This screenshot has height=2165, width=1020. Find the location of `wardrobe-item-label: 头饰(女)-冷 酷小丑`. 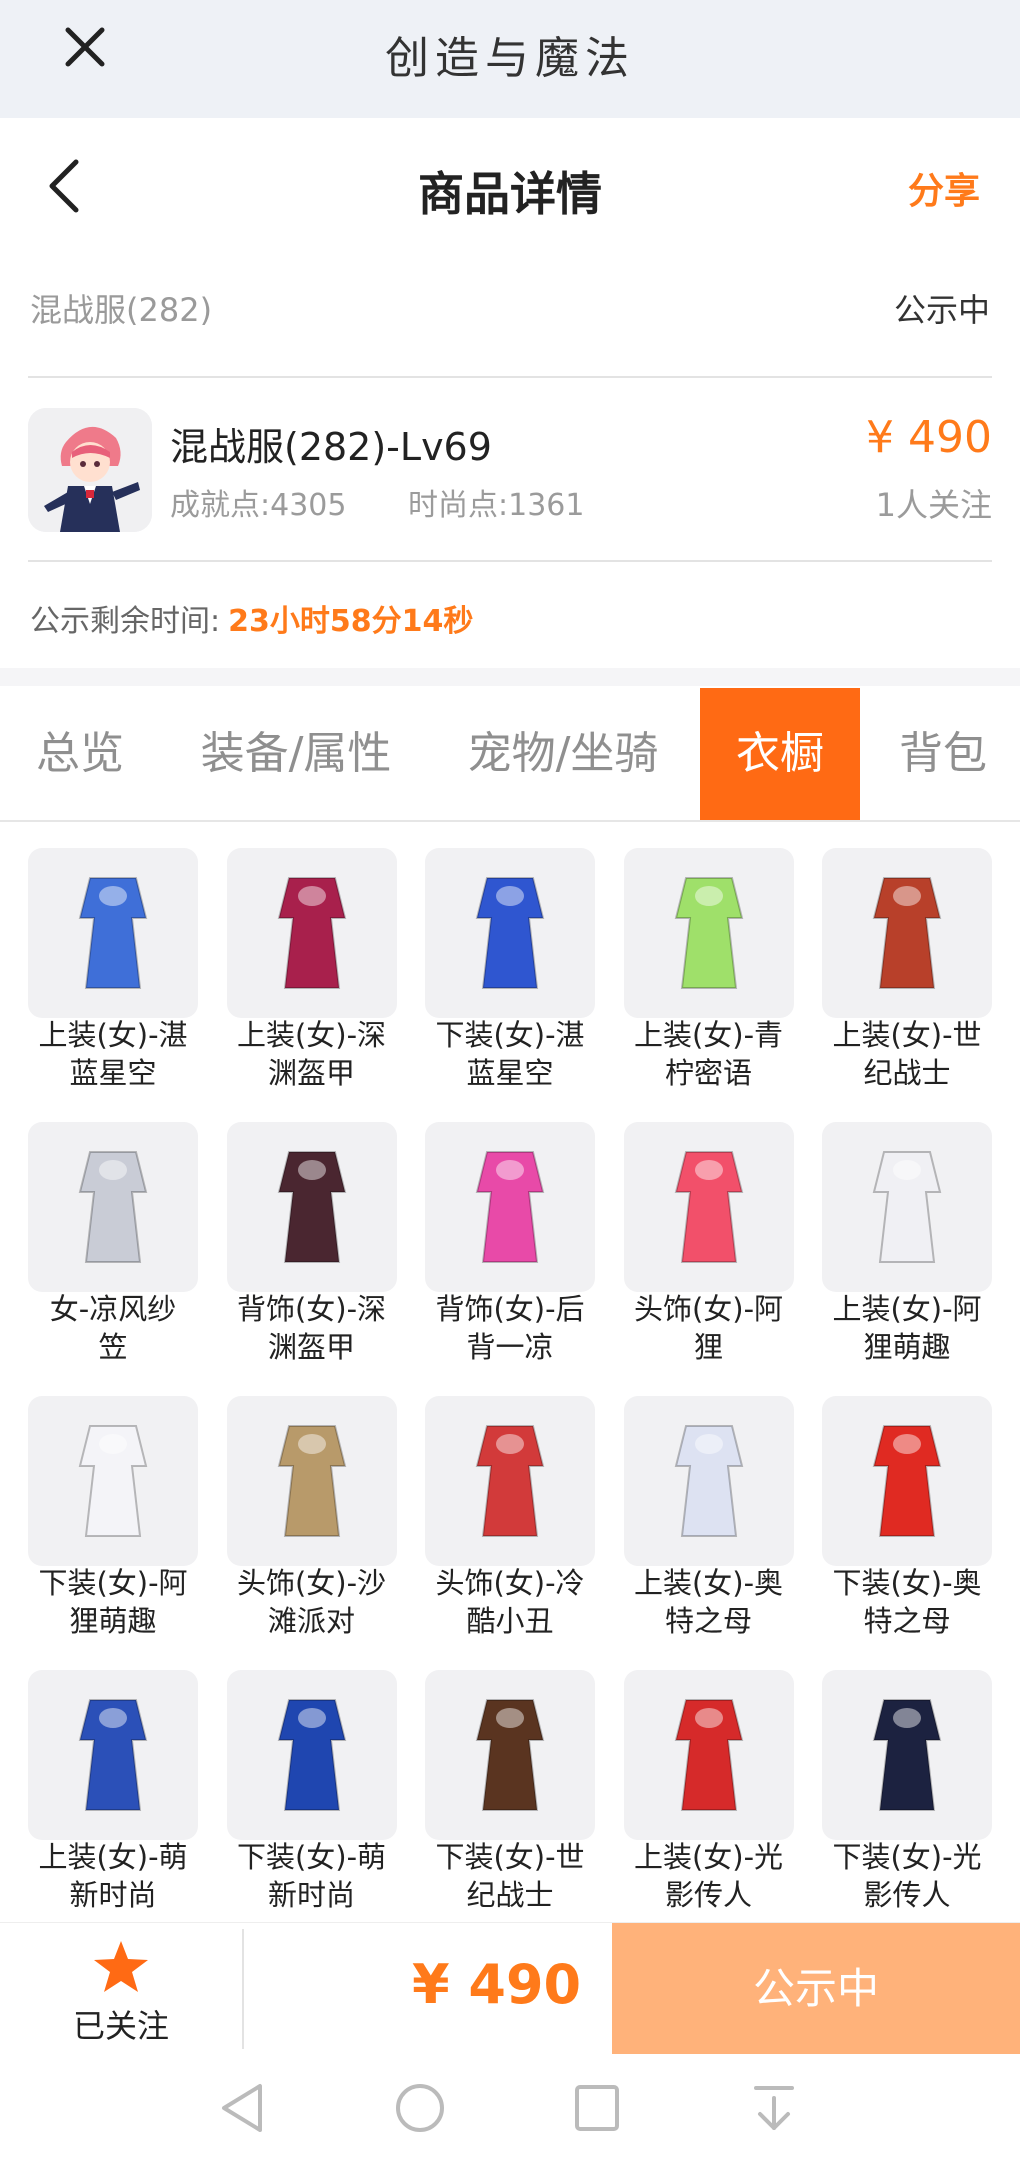

wardrobe-item-label: 头饰(女)-冷 酷小丑 is located at coordinates (510, 1602).